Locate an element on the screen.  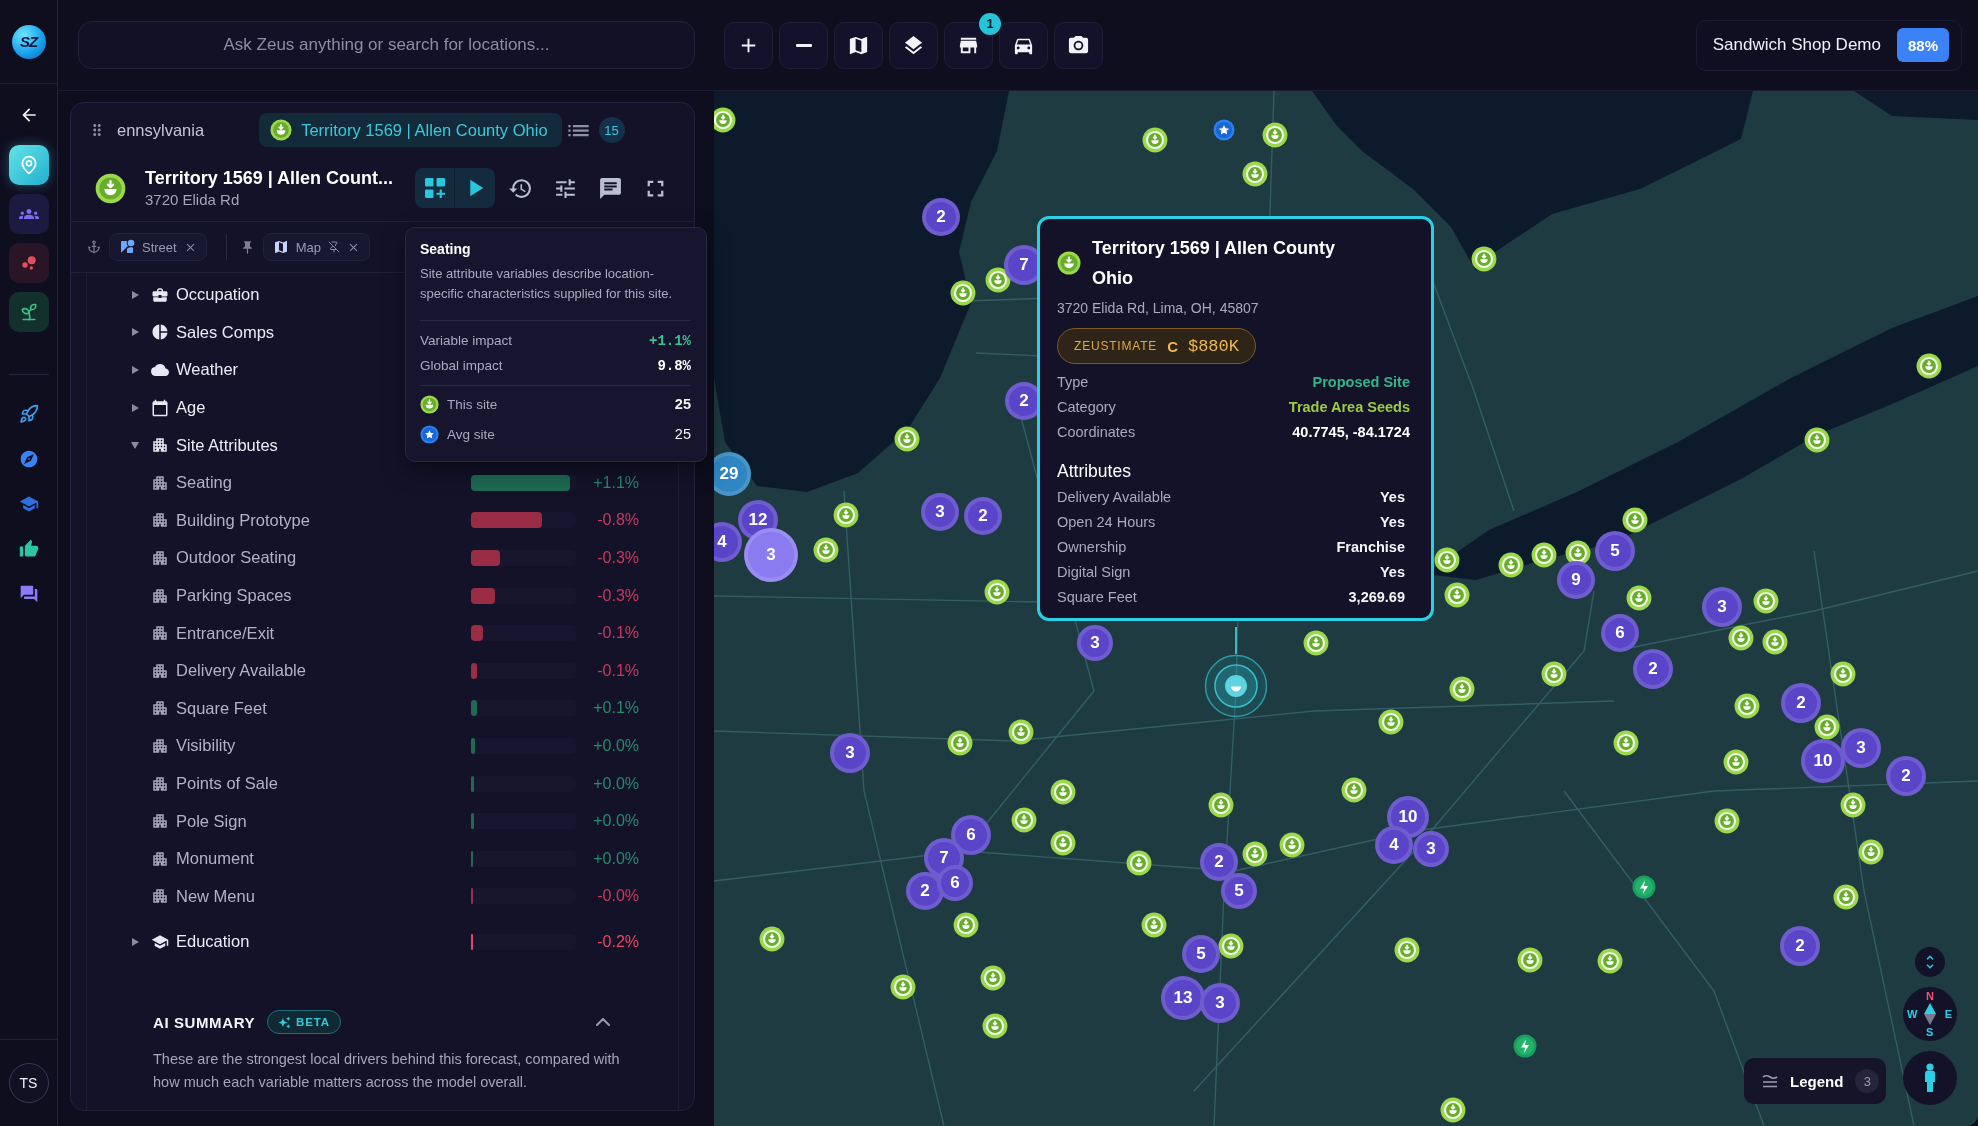
variable-label: Points of Sale is located at coordinates (227, 783).